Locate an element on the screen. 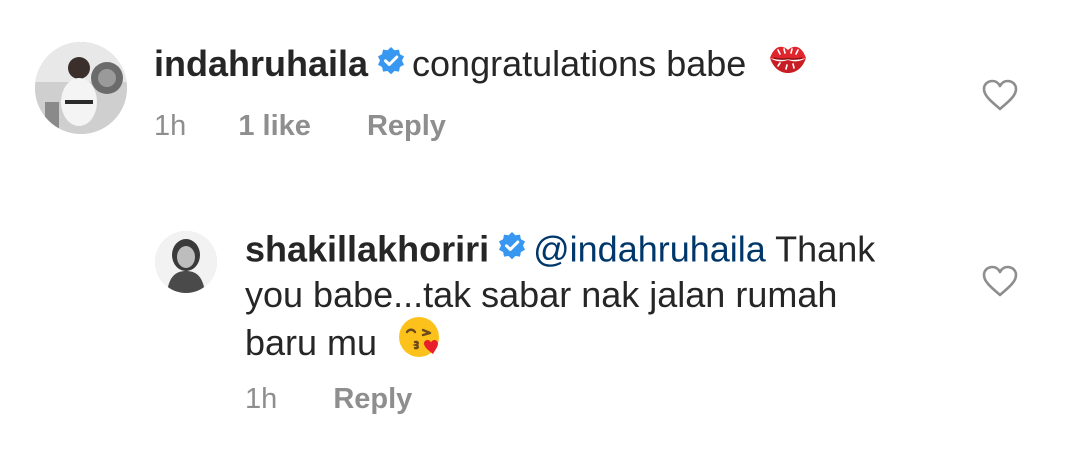  comment-2-line-1: shakillakhoriri @indahruhaila Thank is located at coordinates (560, 252).